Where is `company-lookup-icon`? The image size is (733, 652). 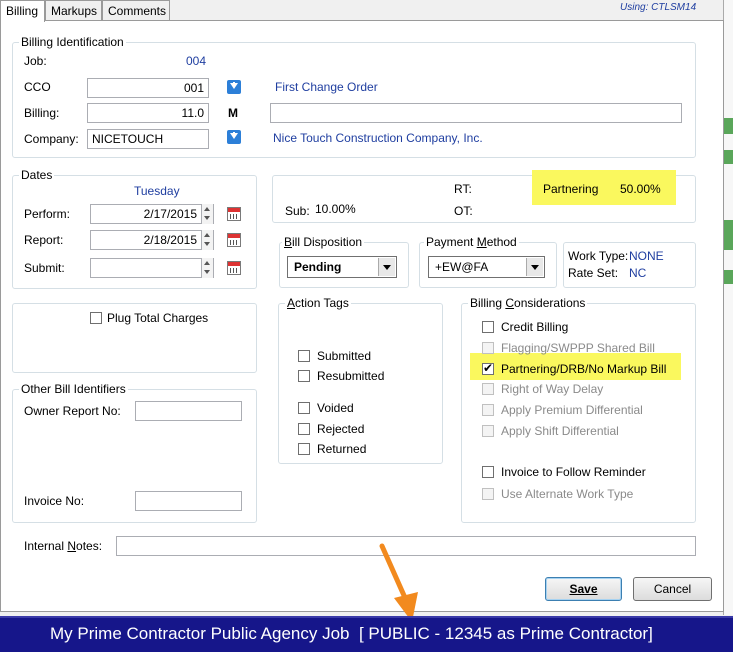
company-lookup-icon is located at coordinates (234, 137).